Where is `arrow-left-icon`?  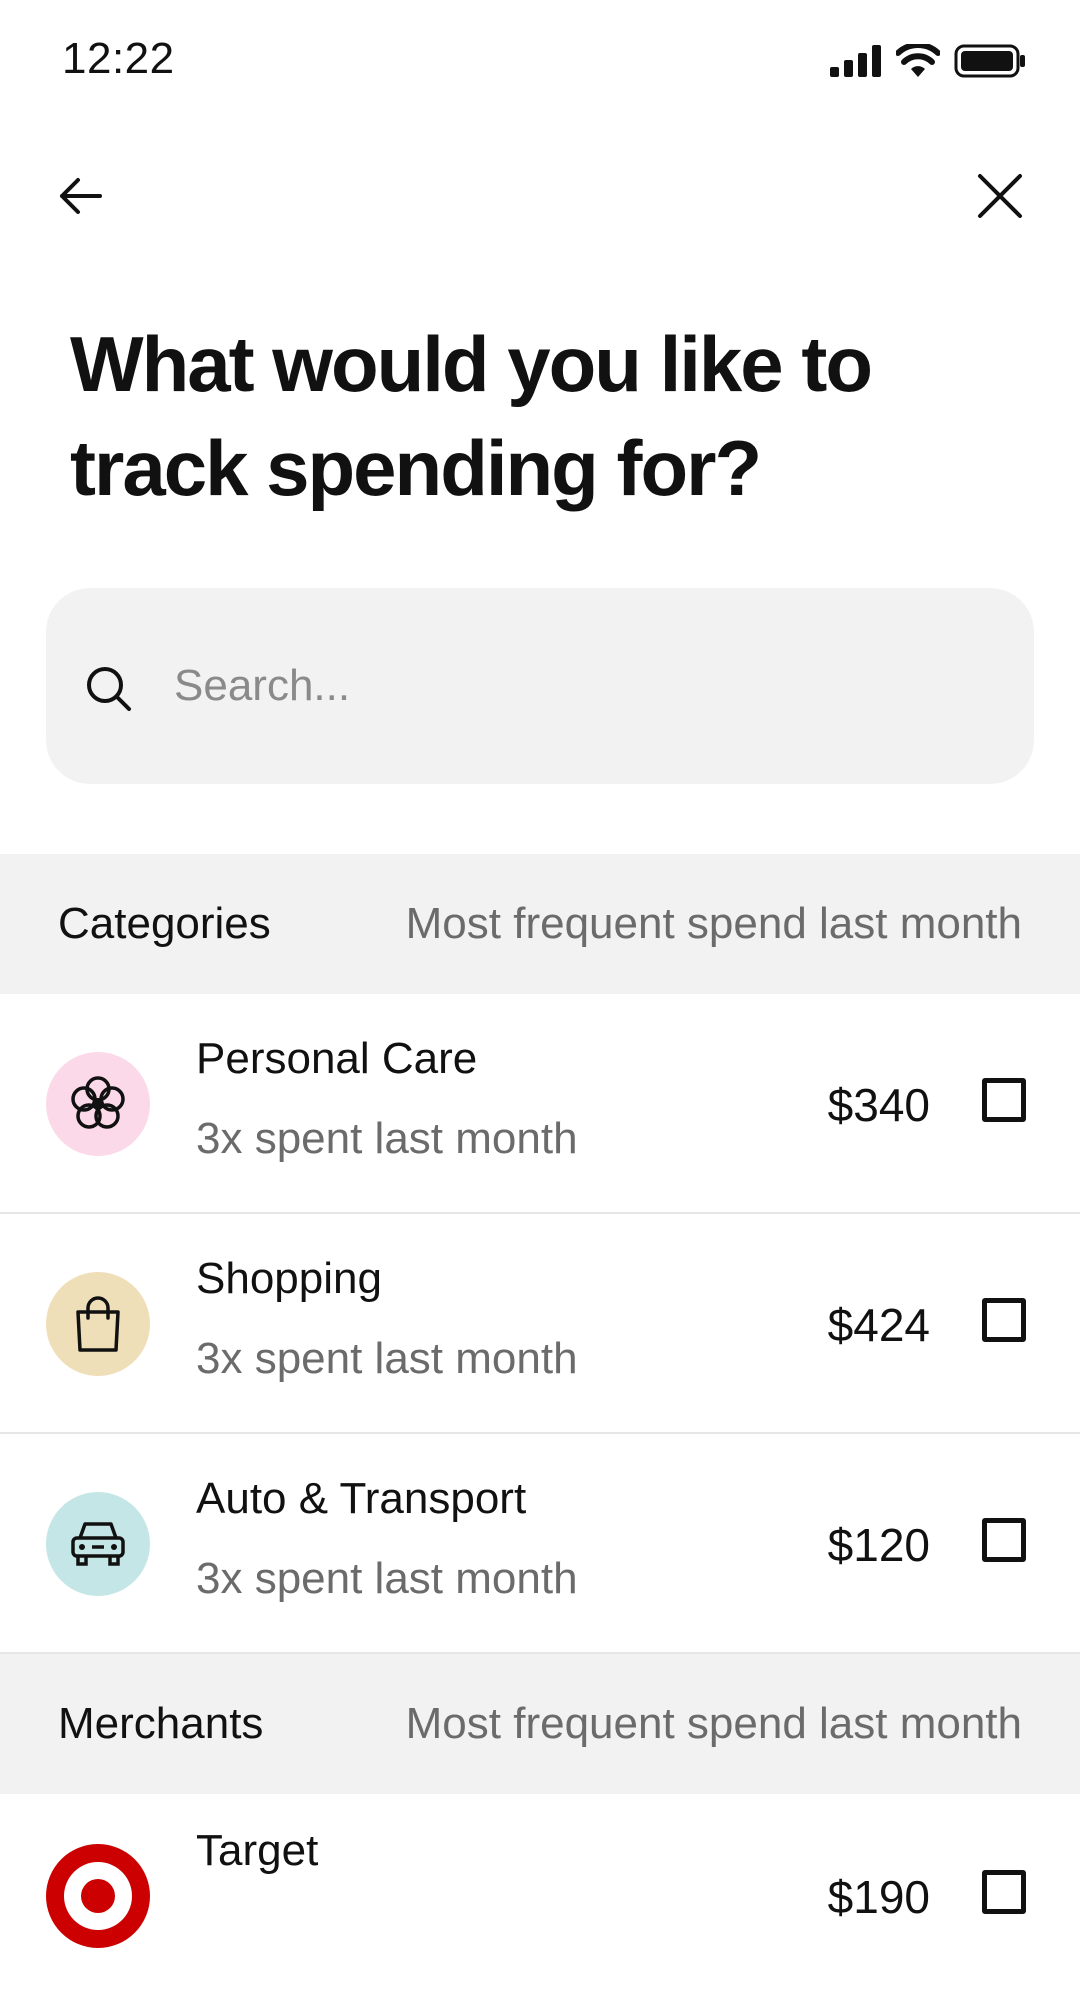
arrow-left-icon is located at coordinates (81, 196).